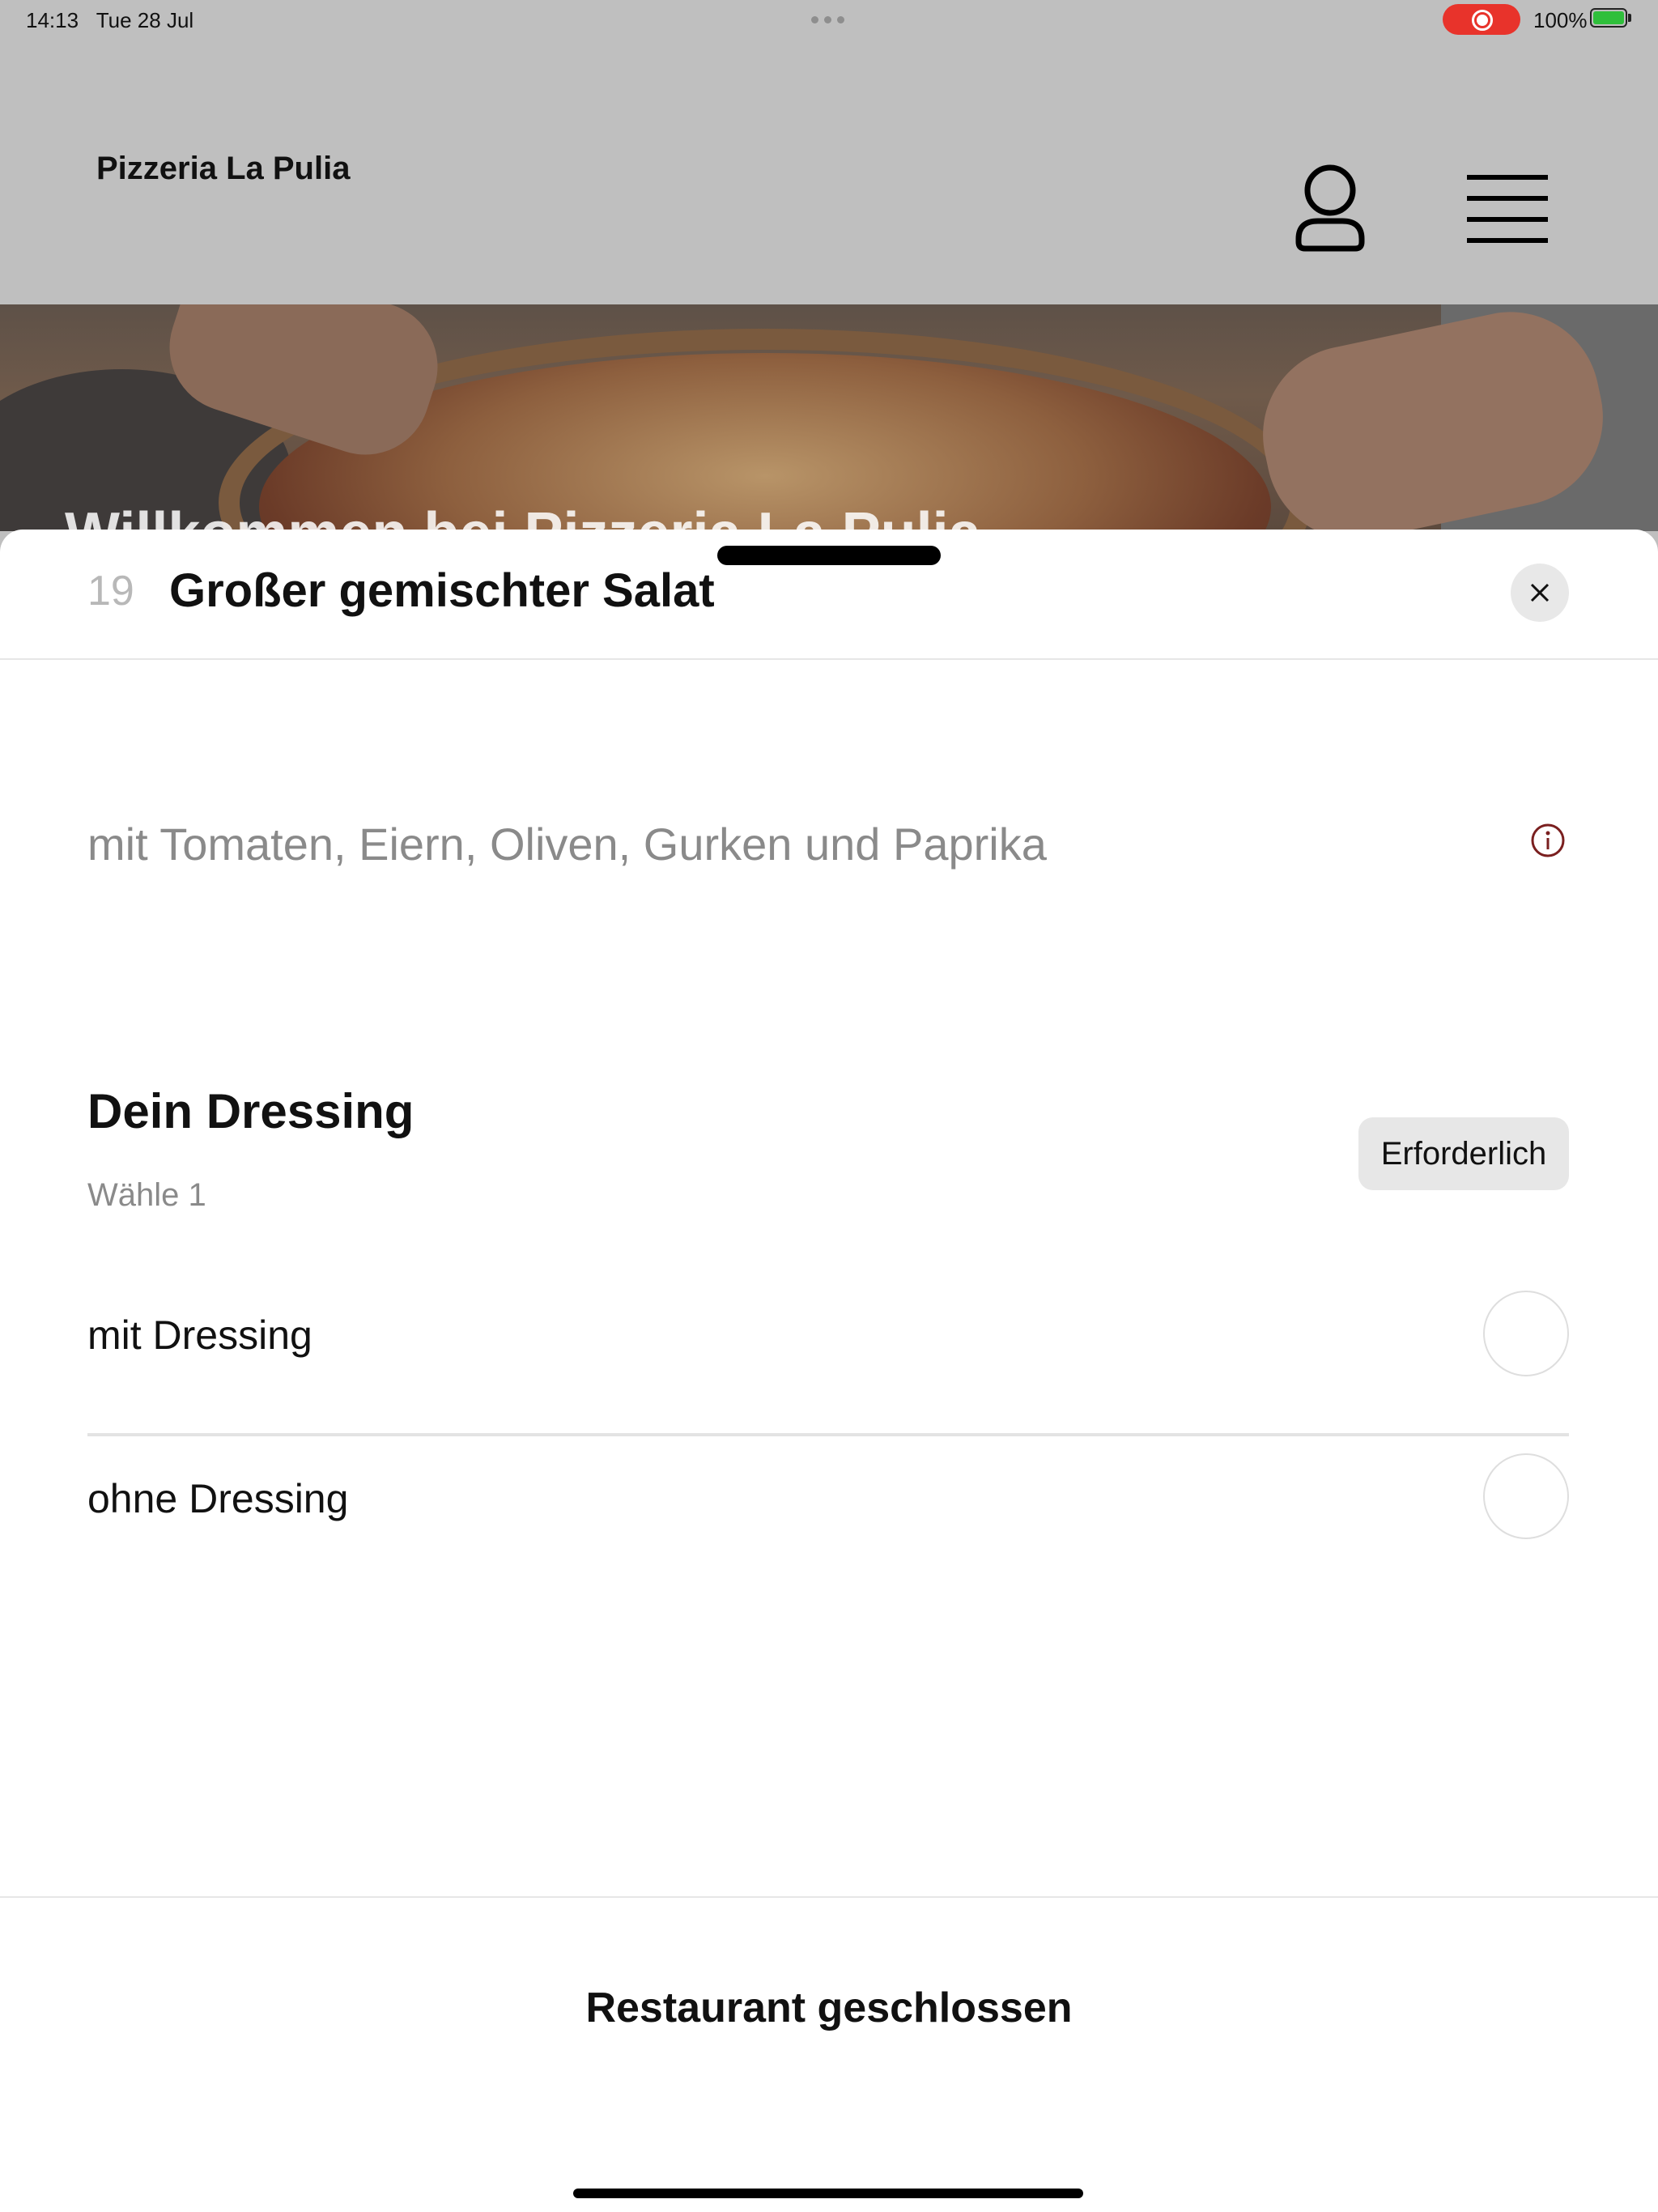  Describe the element at coordinates (829, 556) in the screenshot. I see `sheet-grabber` at that location.